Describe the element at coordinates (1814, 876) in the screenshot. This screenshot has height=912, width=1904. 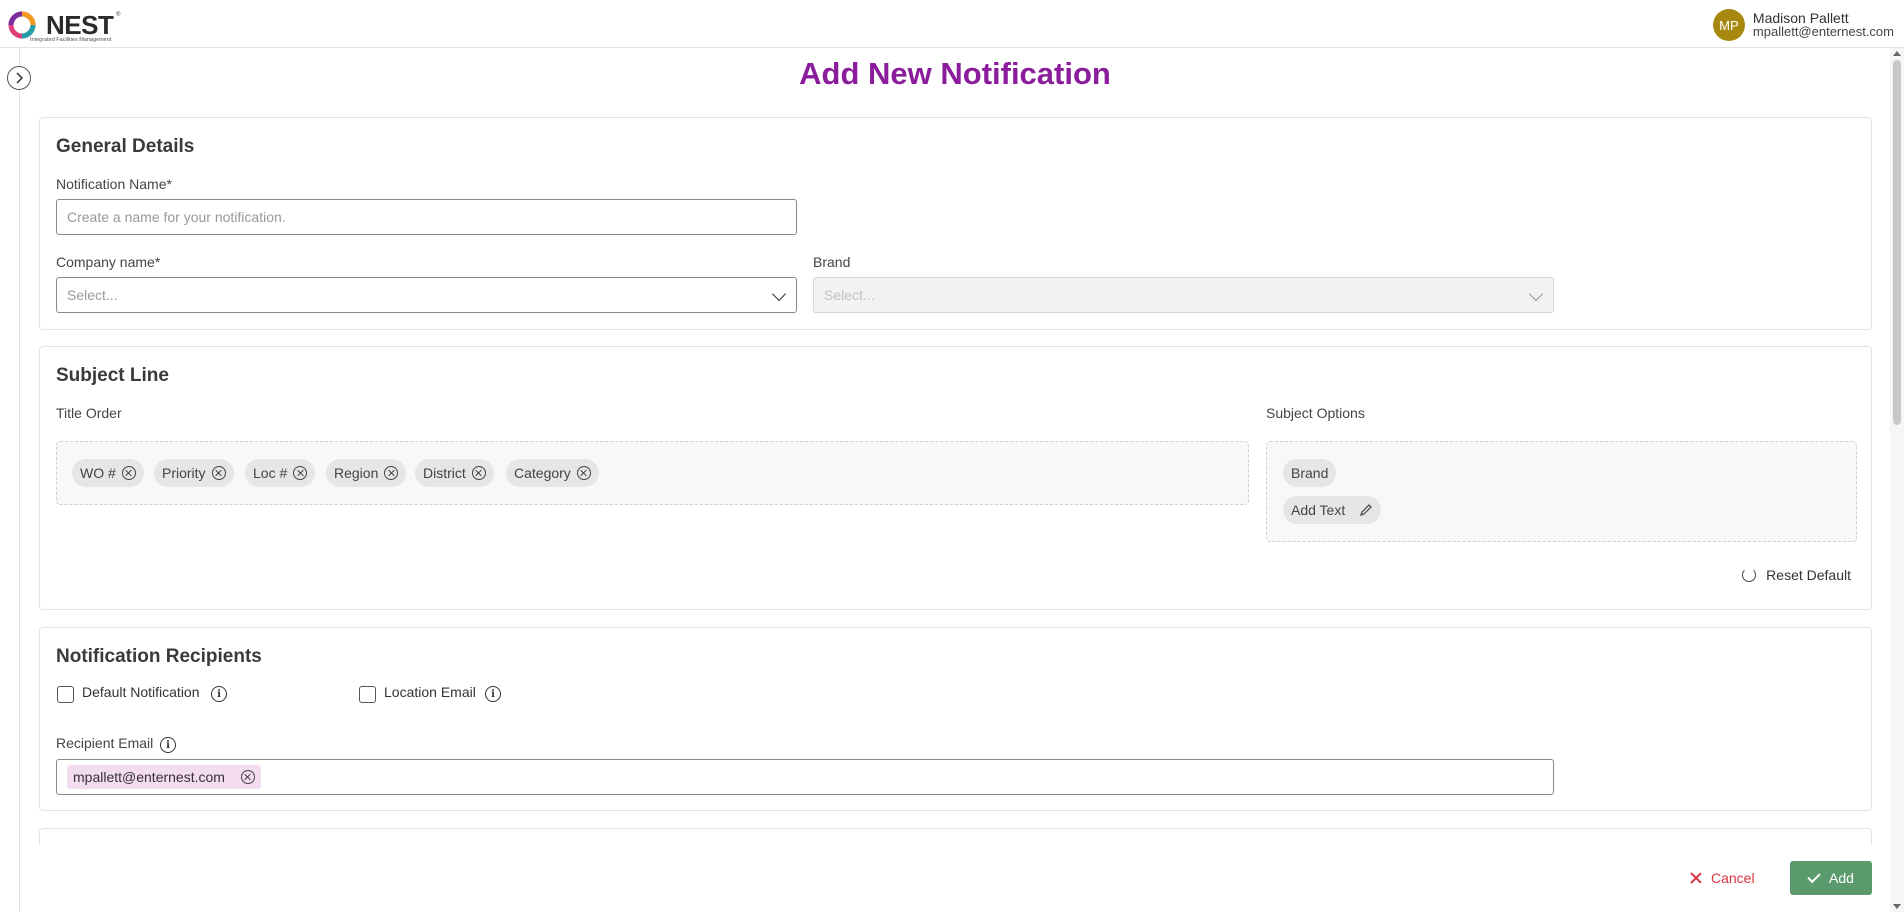
I see `check-icon` at that location.